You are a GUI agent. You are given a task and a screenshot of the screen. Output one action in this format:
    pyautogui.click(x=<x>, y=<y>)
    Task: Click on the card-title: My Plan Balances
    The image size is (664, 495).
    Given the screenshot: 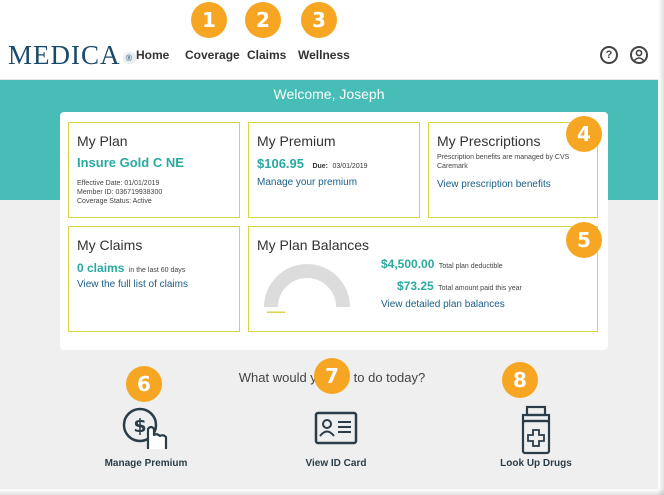 What is the action you would take?
    pyautogui.click(x=313, y=245)
    